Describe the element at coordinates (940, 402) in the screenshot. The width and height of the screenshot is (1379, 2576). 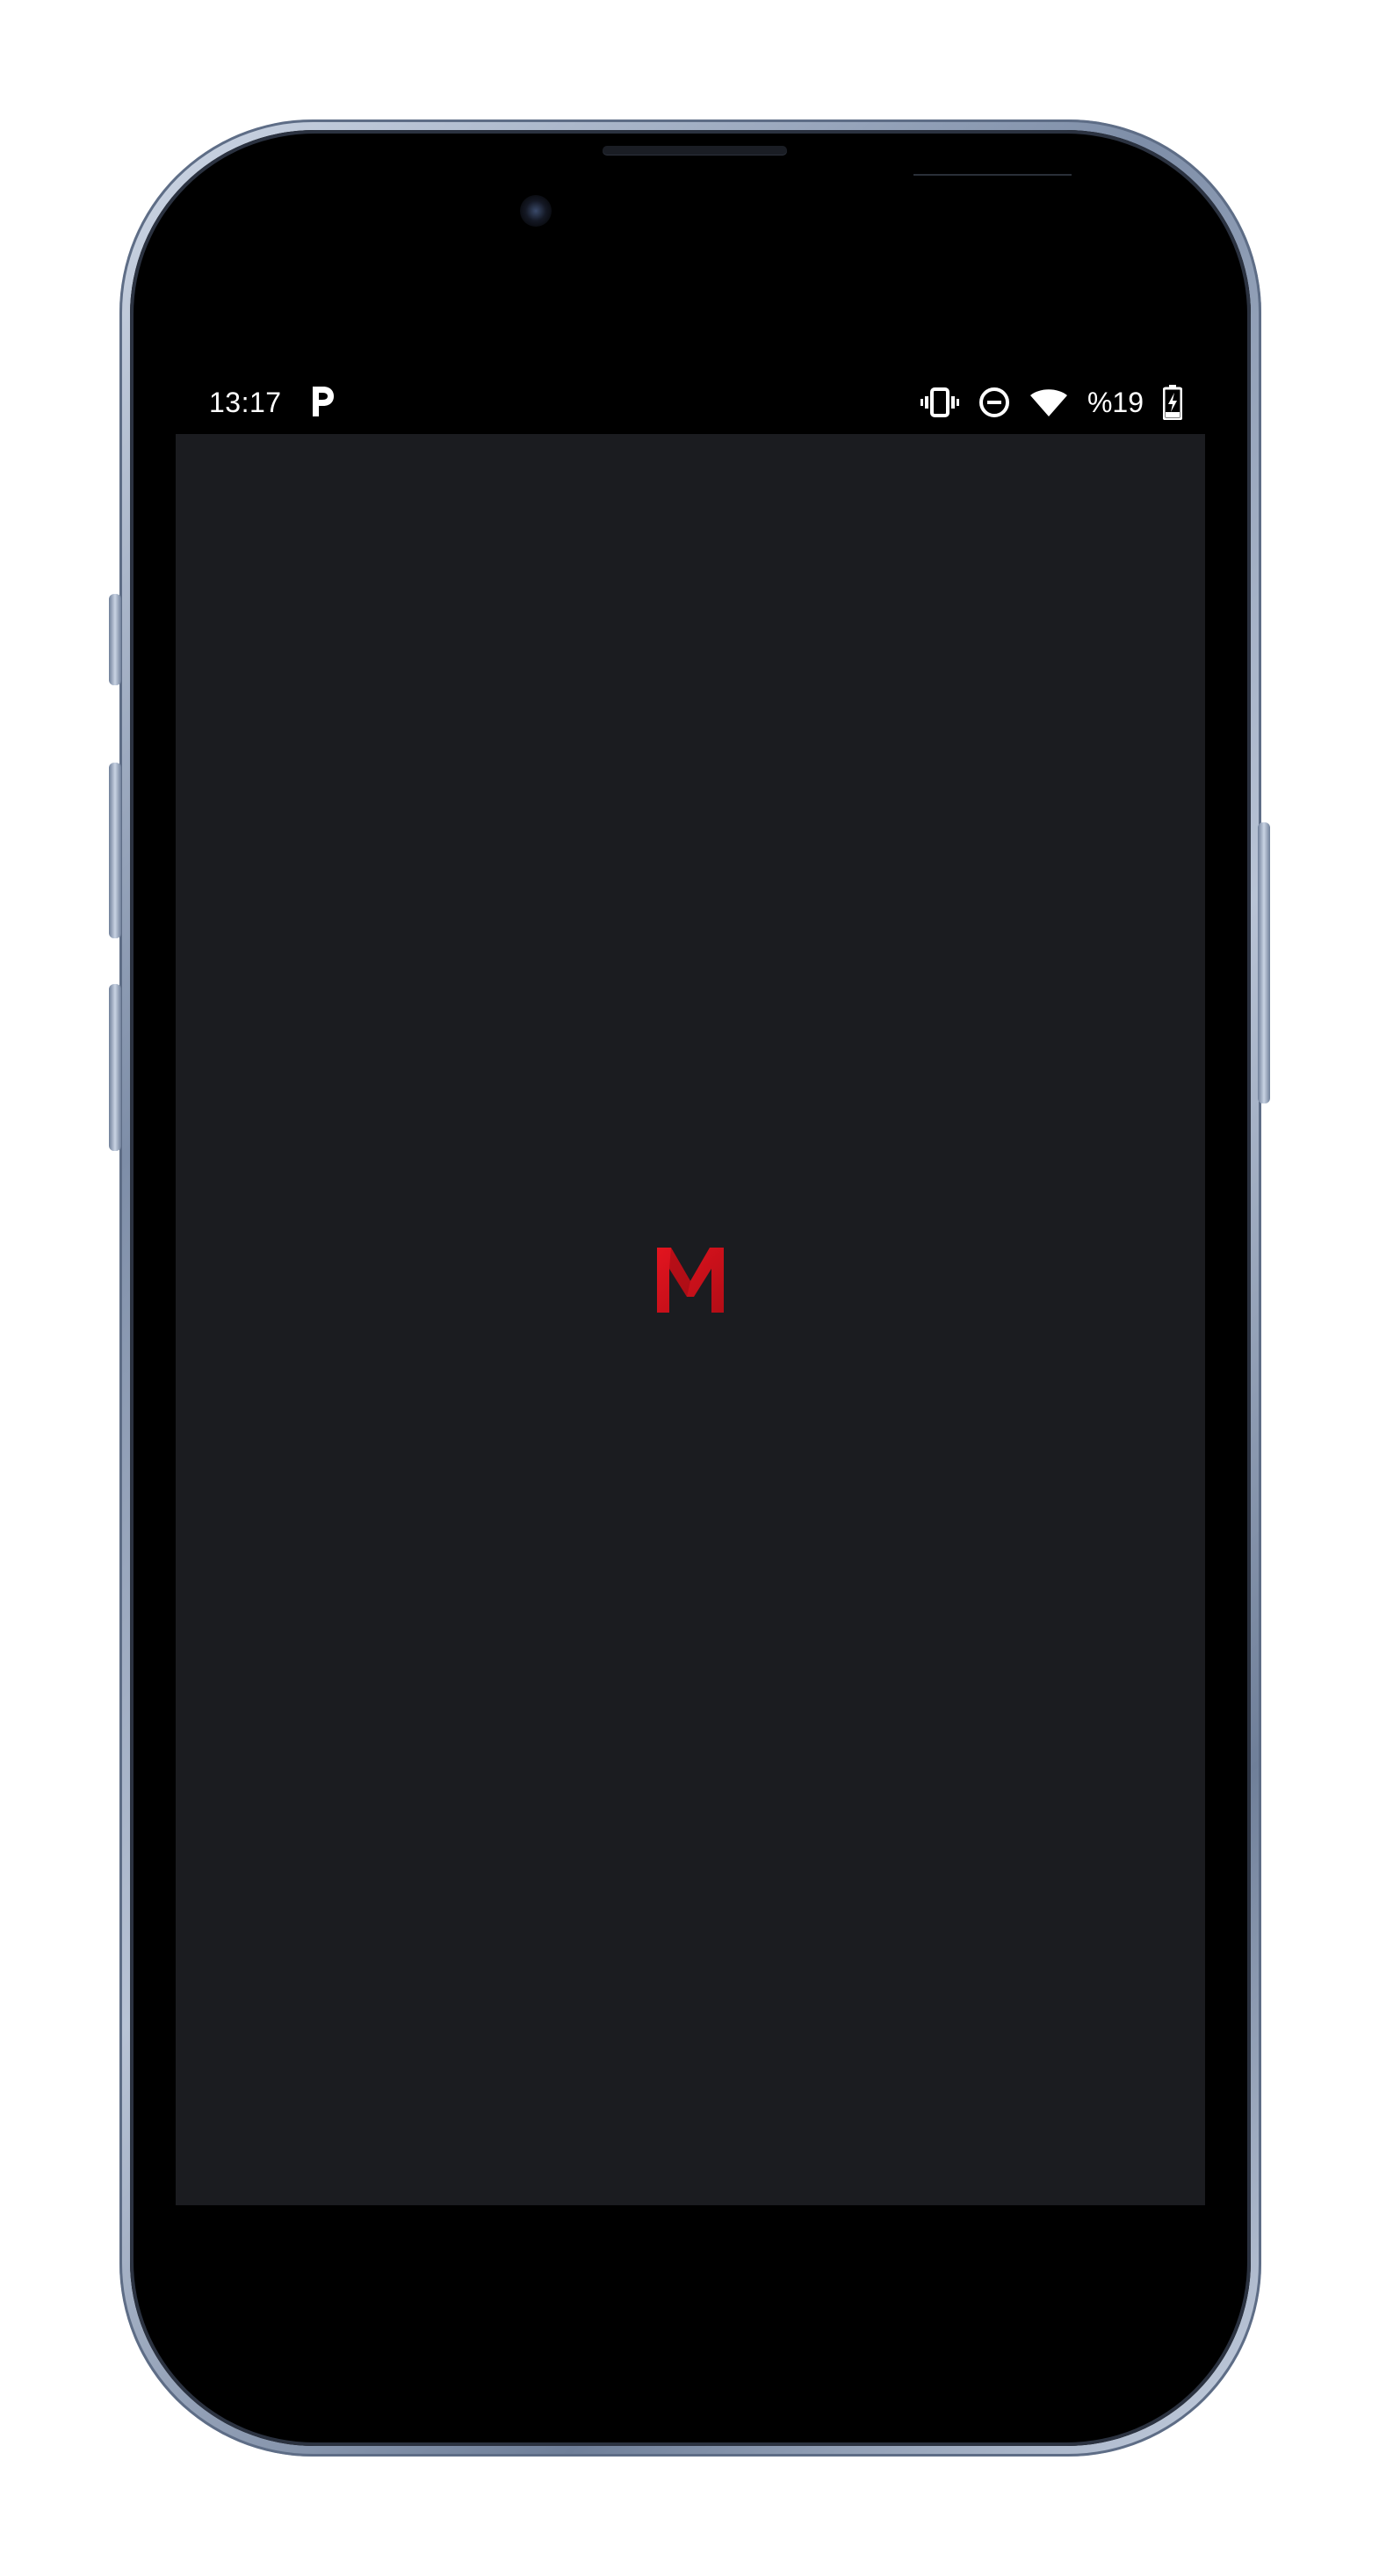
I see `vibrate-icon` at that location.